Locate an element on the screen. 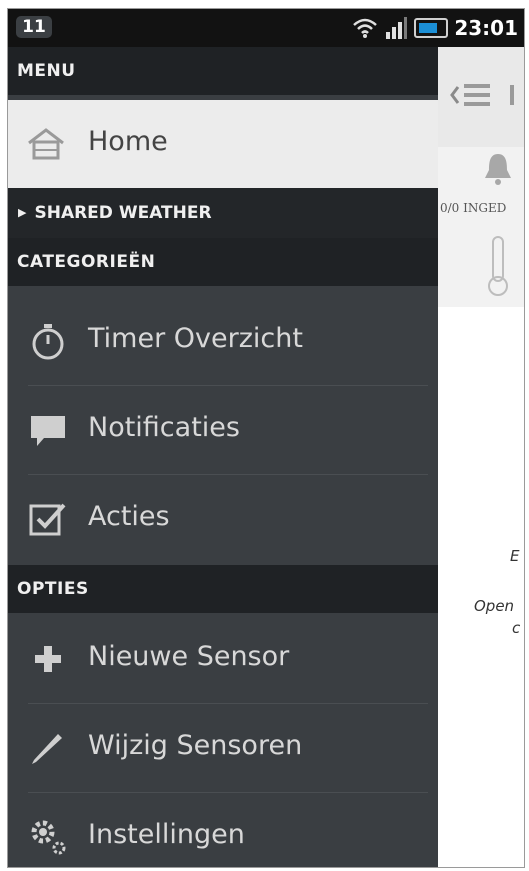  bell-icon is located at coordinates (498, 169).